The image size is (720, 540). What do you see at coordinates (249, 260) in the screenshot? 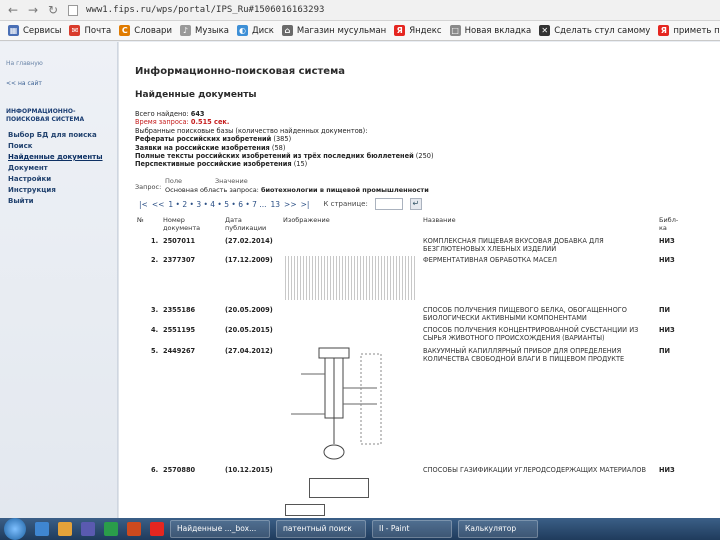
I see `pub-date: (17.12.2009)` at bounding box center [249, 260].